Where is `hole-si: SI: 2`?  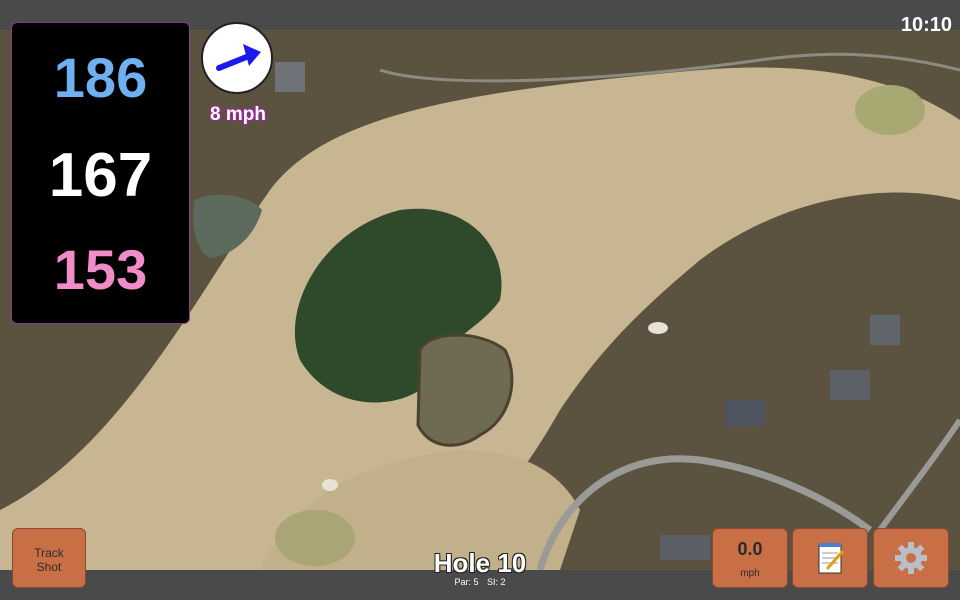
hole-si: SI: 2 is located at coordinates (496, 582).